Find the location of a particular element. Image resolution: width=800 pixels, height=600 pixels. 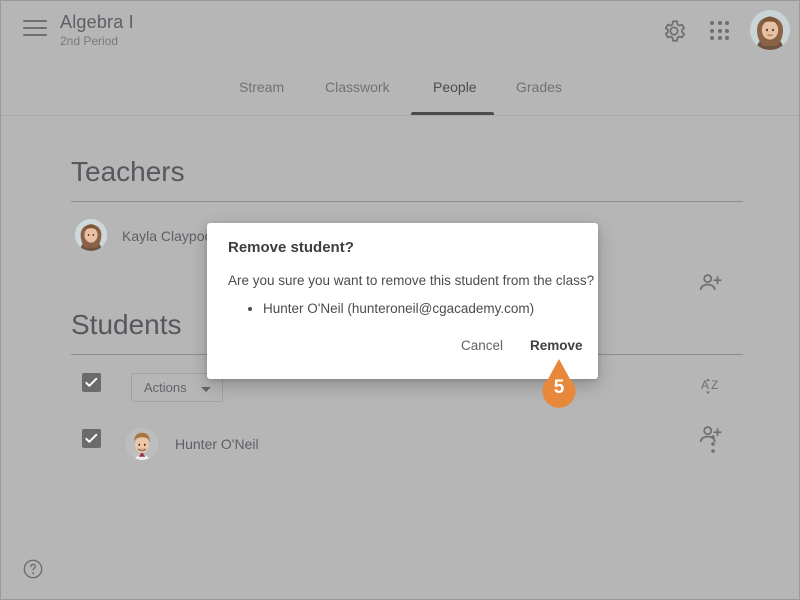

help-circle-icon is located at coordinates (33, 569).